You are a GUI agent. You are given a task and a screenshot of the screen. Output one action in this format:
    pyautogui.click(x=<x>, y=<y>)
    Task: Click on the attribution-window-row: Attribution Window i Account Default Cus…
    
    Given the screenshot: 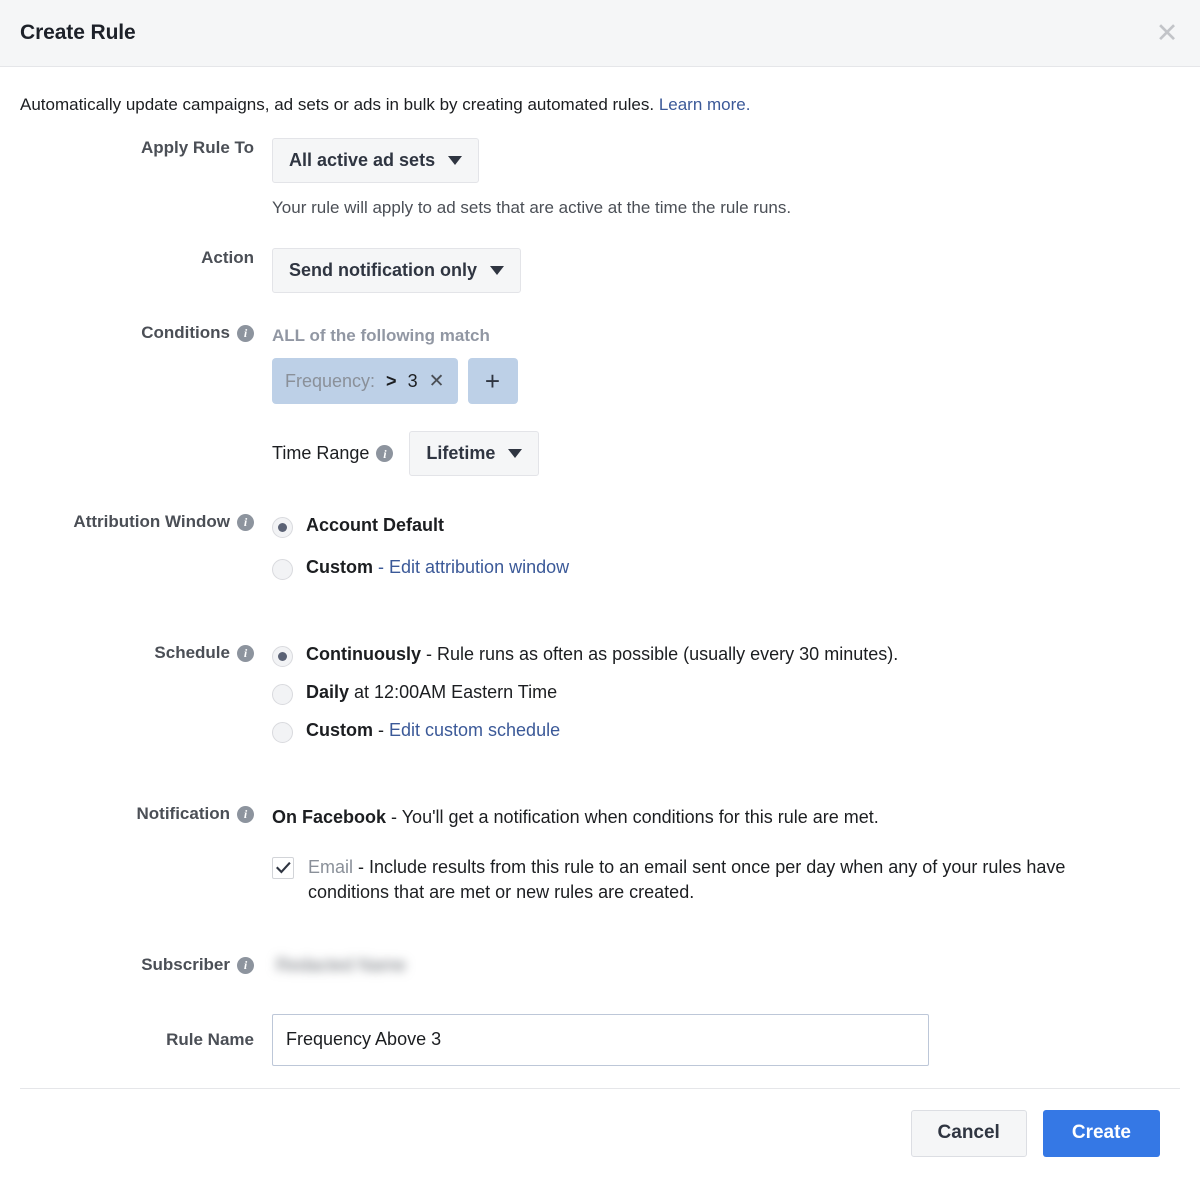 What is the action you would take?
    pyautogui.click(x=600, y=555)
    